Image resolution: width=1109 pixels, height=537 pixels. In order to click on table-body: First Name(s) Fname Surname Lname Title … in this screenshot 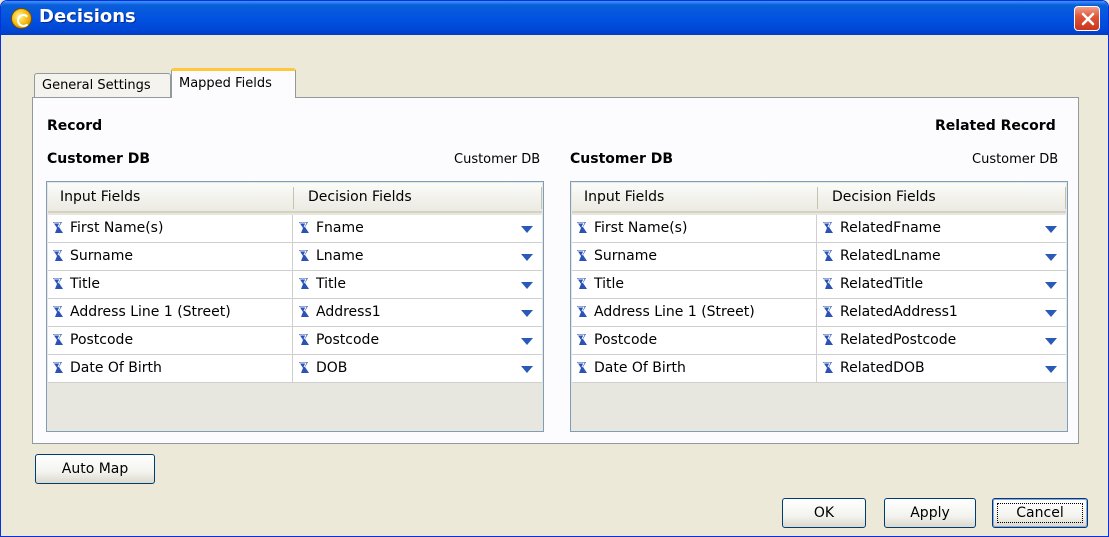, I will do `click(295, 299)`.